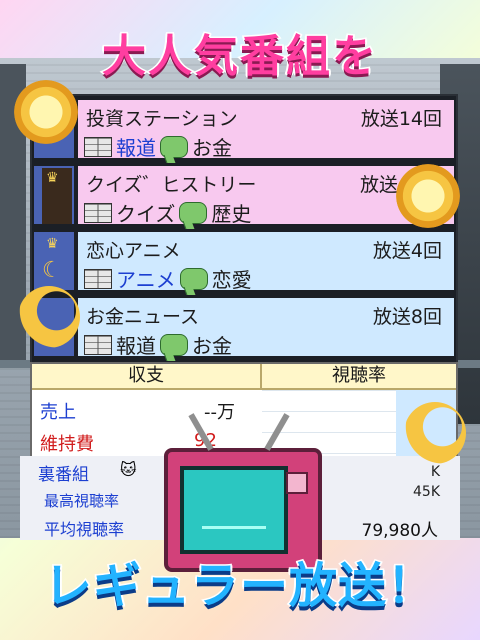  I want to click on topic-label: 恋愛, so click(231, 280).